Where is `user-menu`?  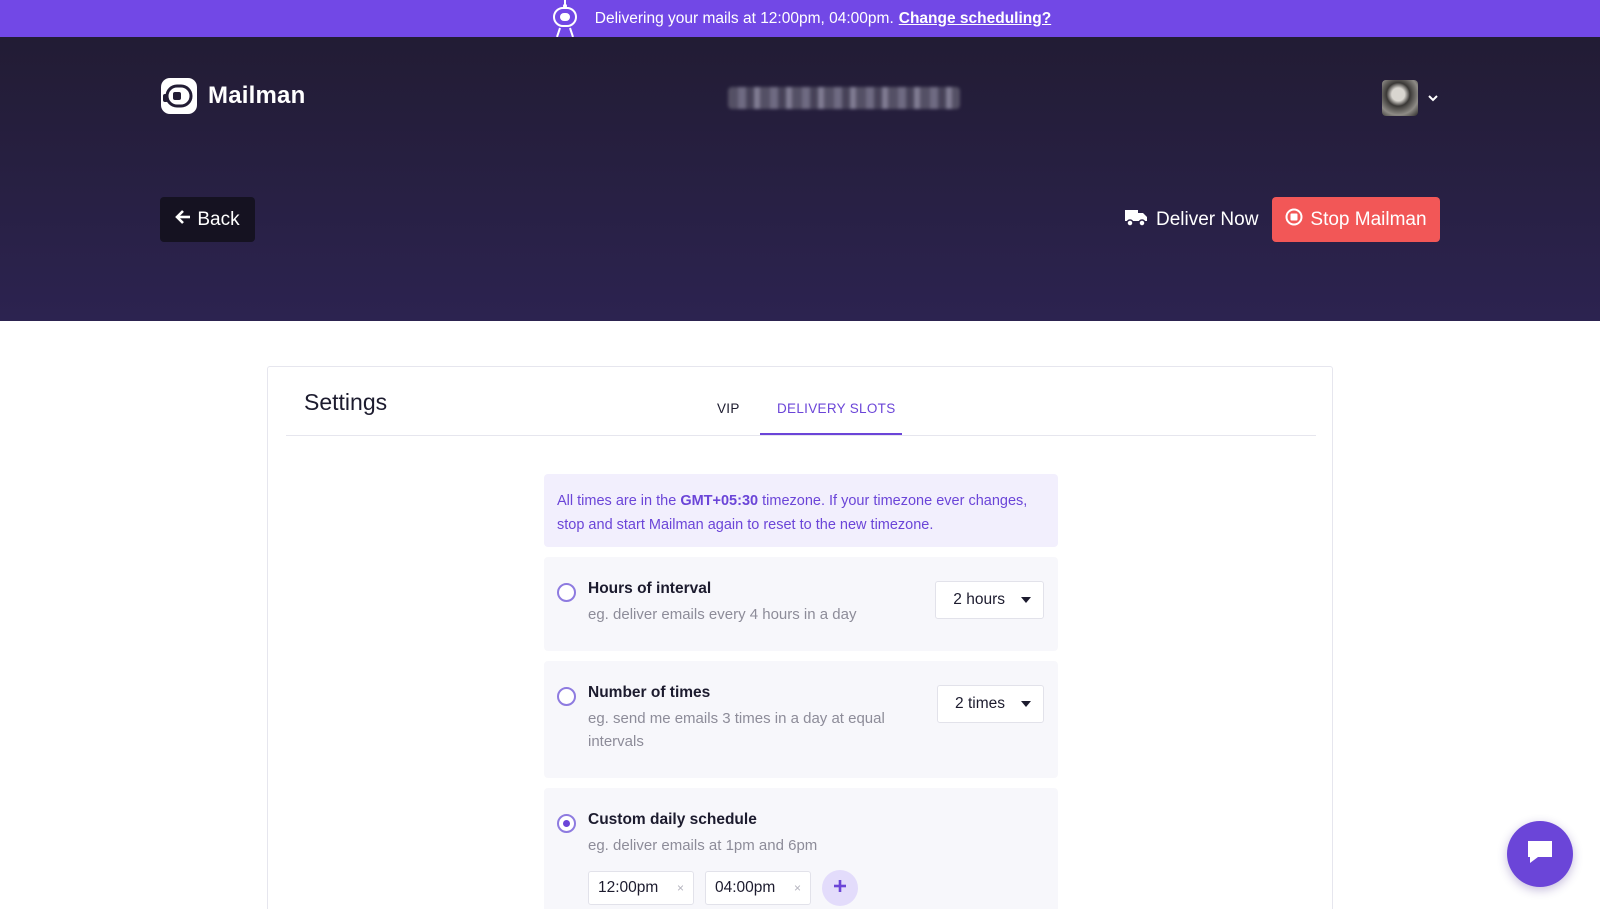 user-menu is located at coordinates (1411, 98).